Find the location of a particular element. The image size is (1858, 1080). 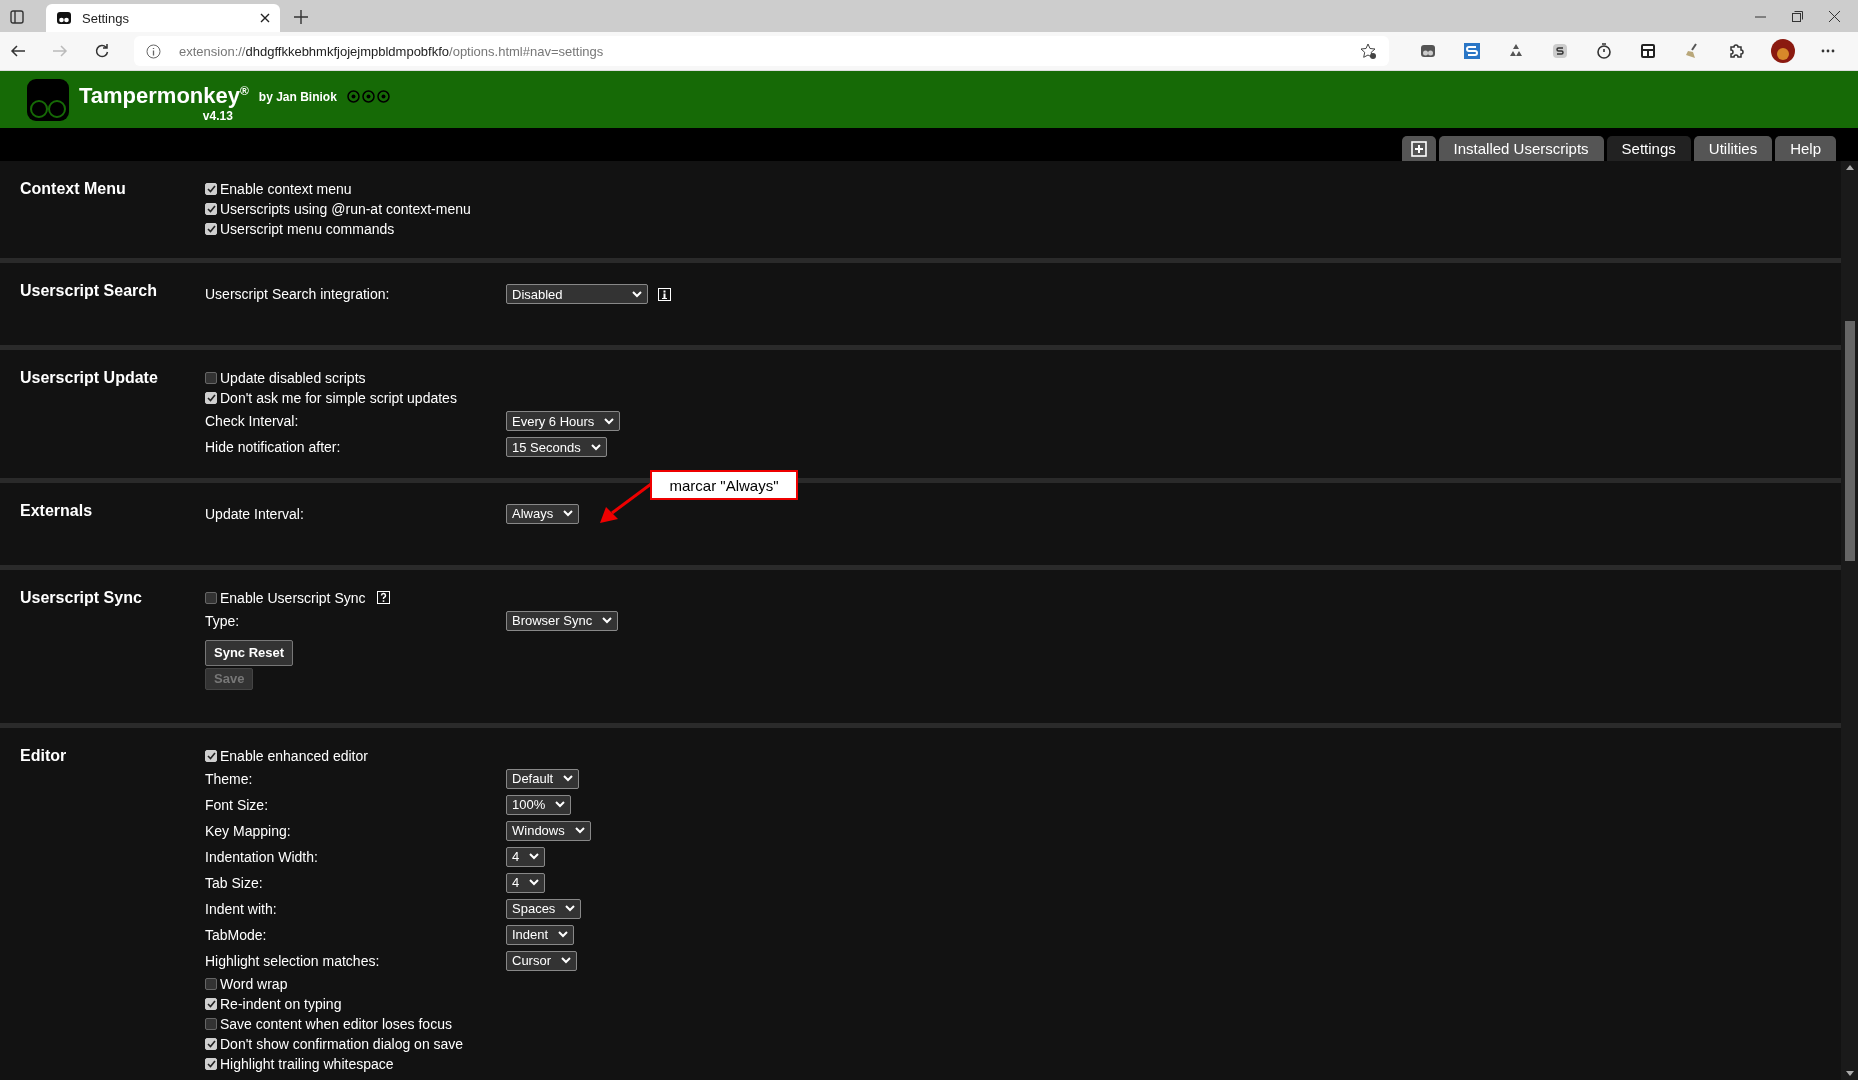

version-label: v4.13 is located at coordinates (217, 115).